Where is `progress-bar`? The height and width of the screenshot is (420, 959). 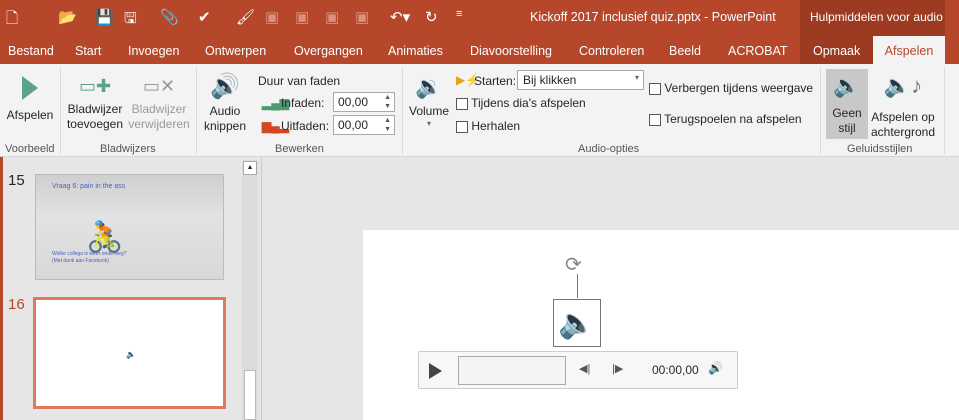 progress-bar is located at coordinates (512, 370).